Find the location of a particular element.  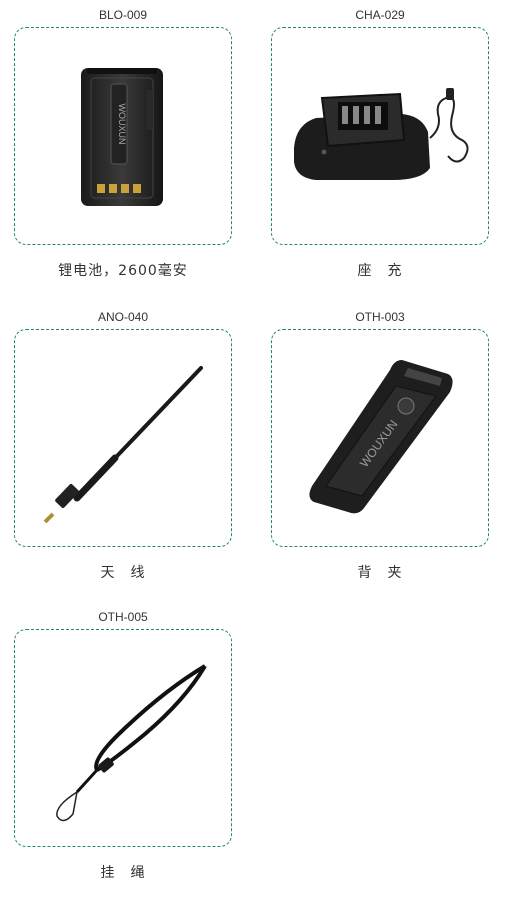

product-caption: 背 夹 is located at coordinates (380, 573).